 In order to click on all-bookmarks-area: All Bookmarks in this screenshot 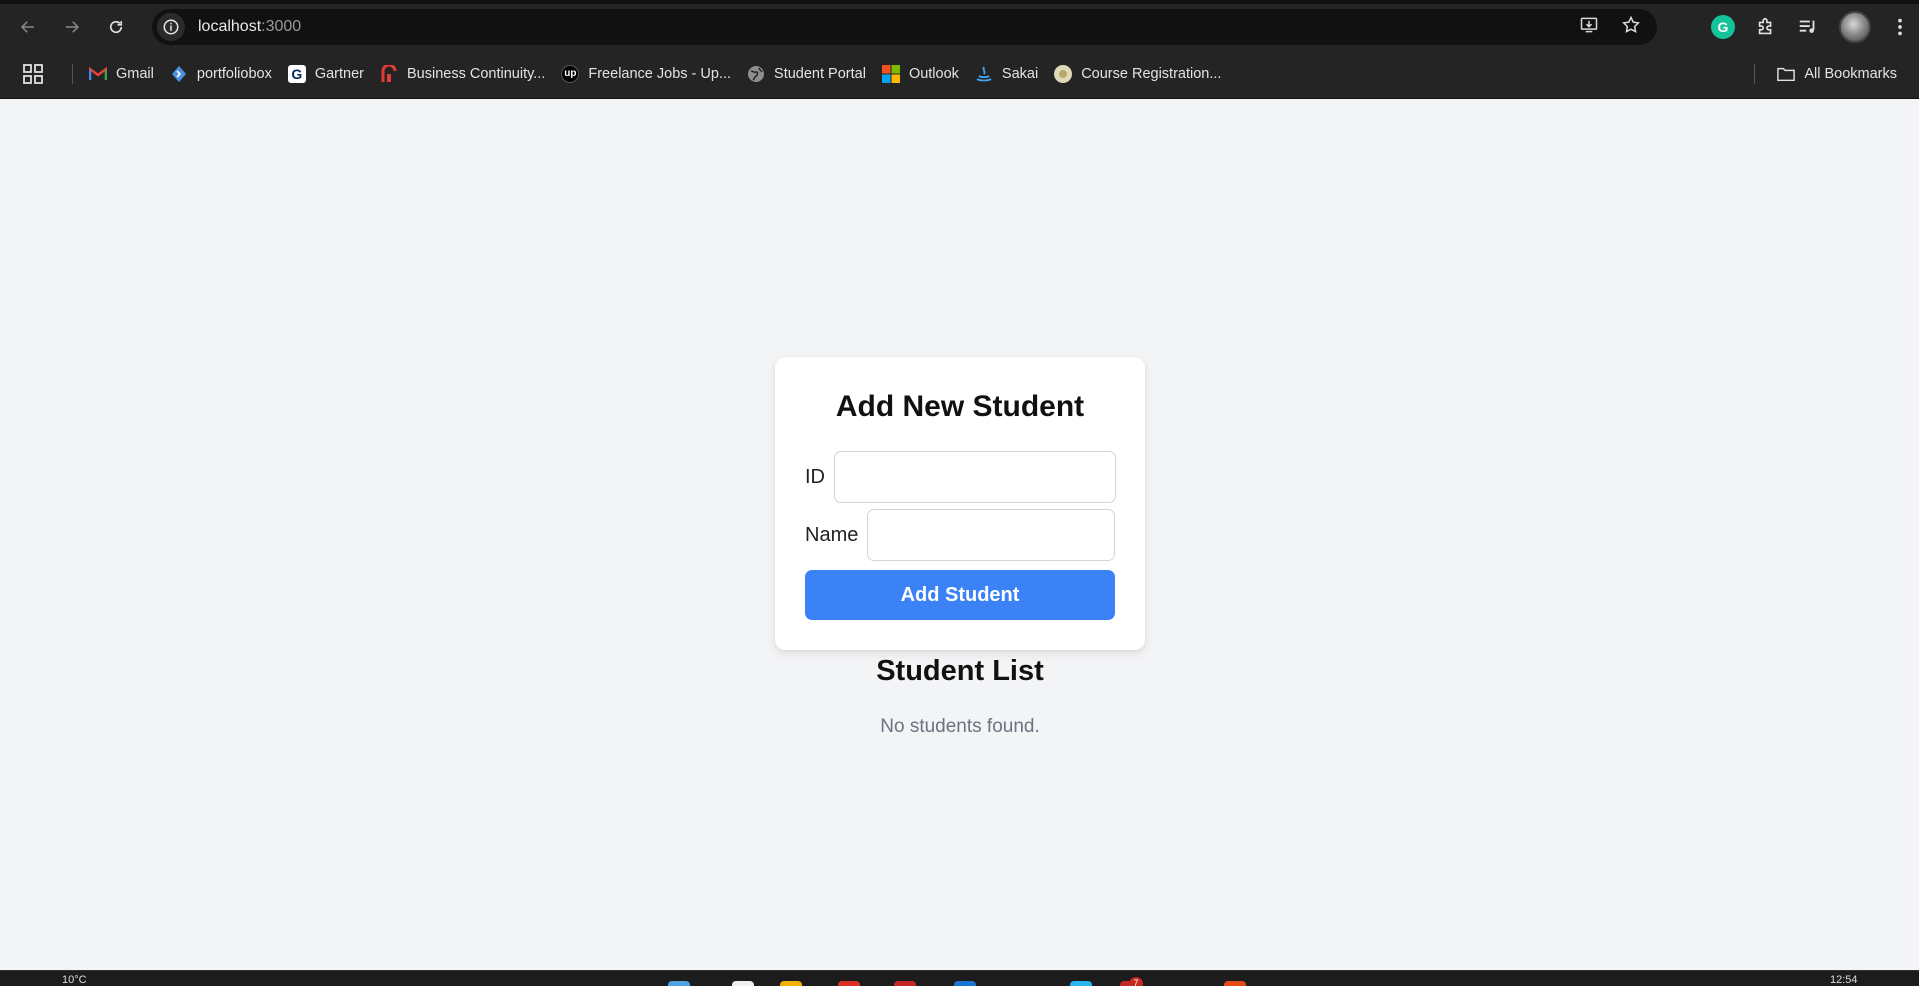, I will do `click(1829, 74)`.